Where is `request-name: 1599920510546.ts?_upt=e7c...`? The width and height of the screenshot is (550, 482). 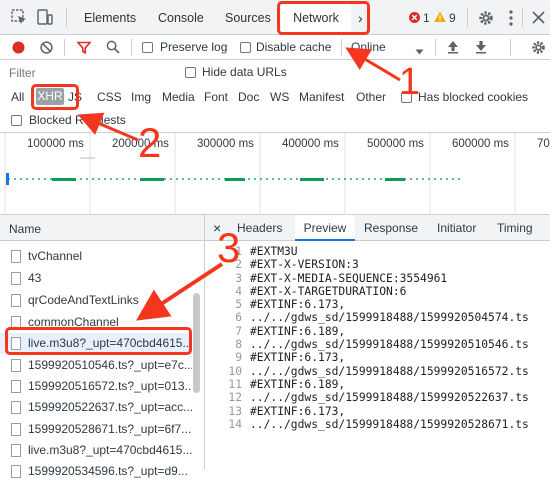 request-name: 1599920510546.ts?_upt=e7c... is located at coordinates (110, 365).